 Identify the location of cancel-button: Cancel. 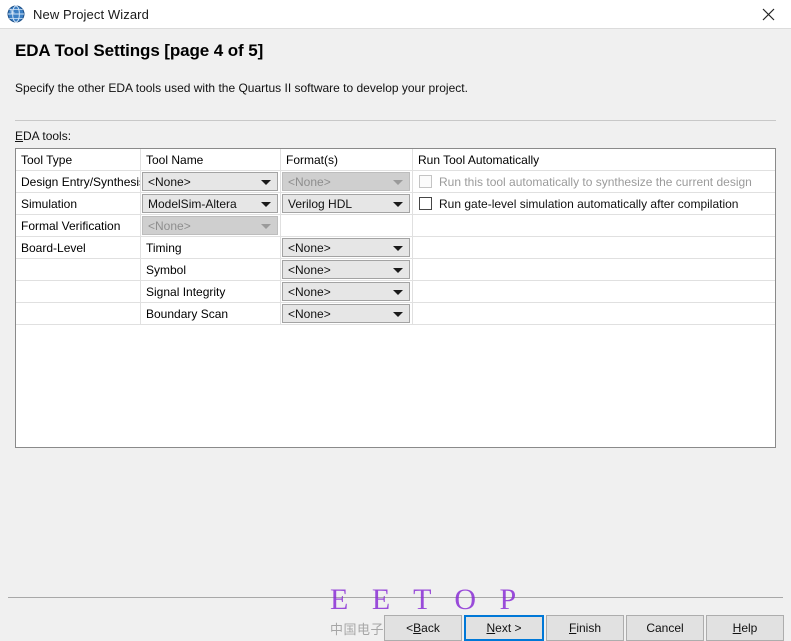
(665, 628).